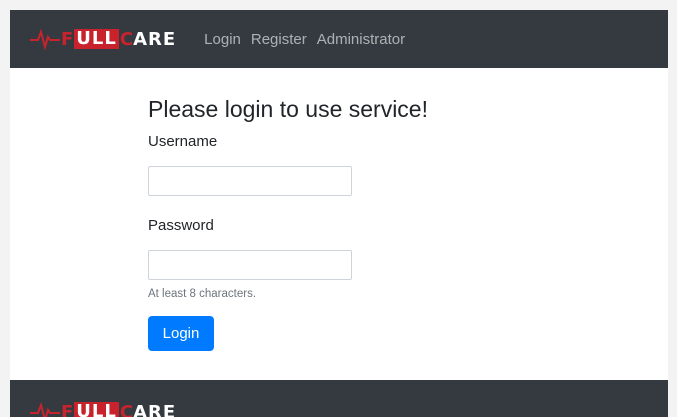  What do you see at coordinates (309, 39) in the screenshot?
I see `nav-links: Login Register Administrator` at bounding box center [309, 39].